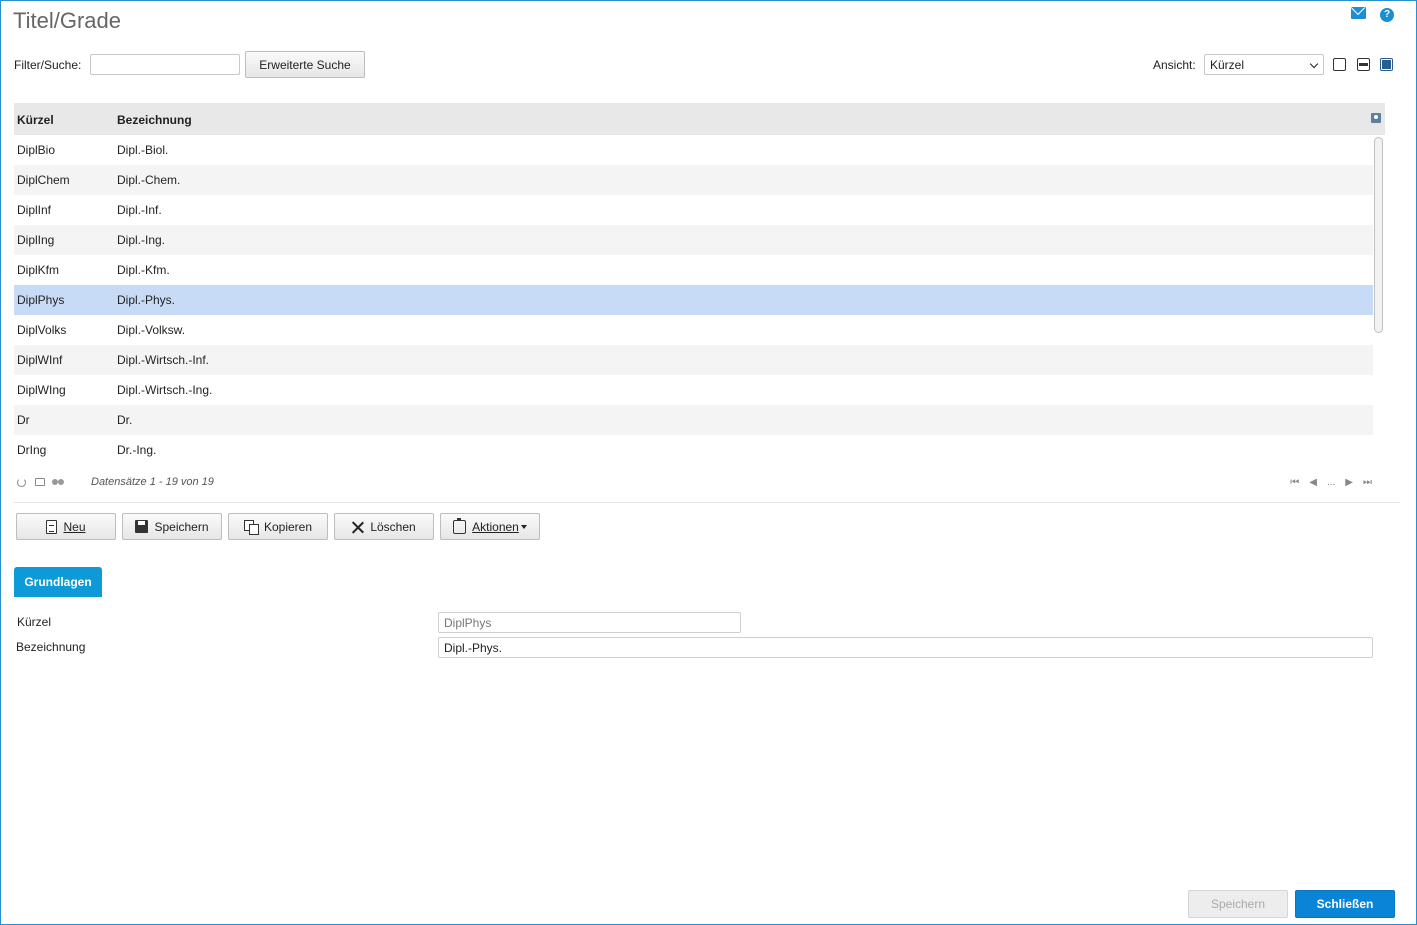  I want to click on caret-down-icon, so click(523, 526).